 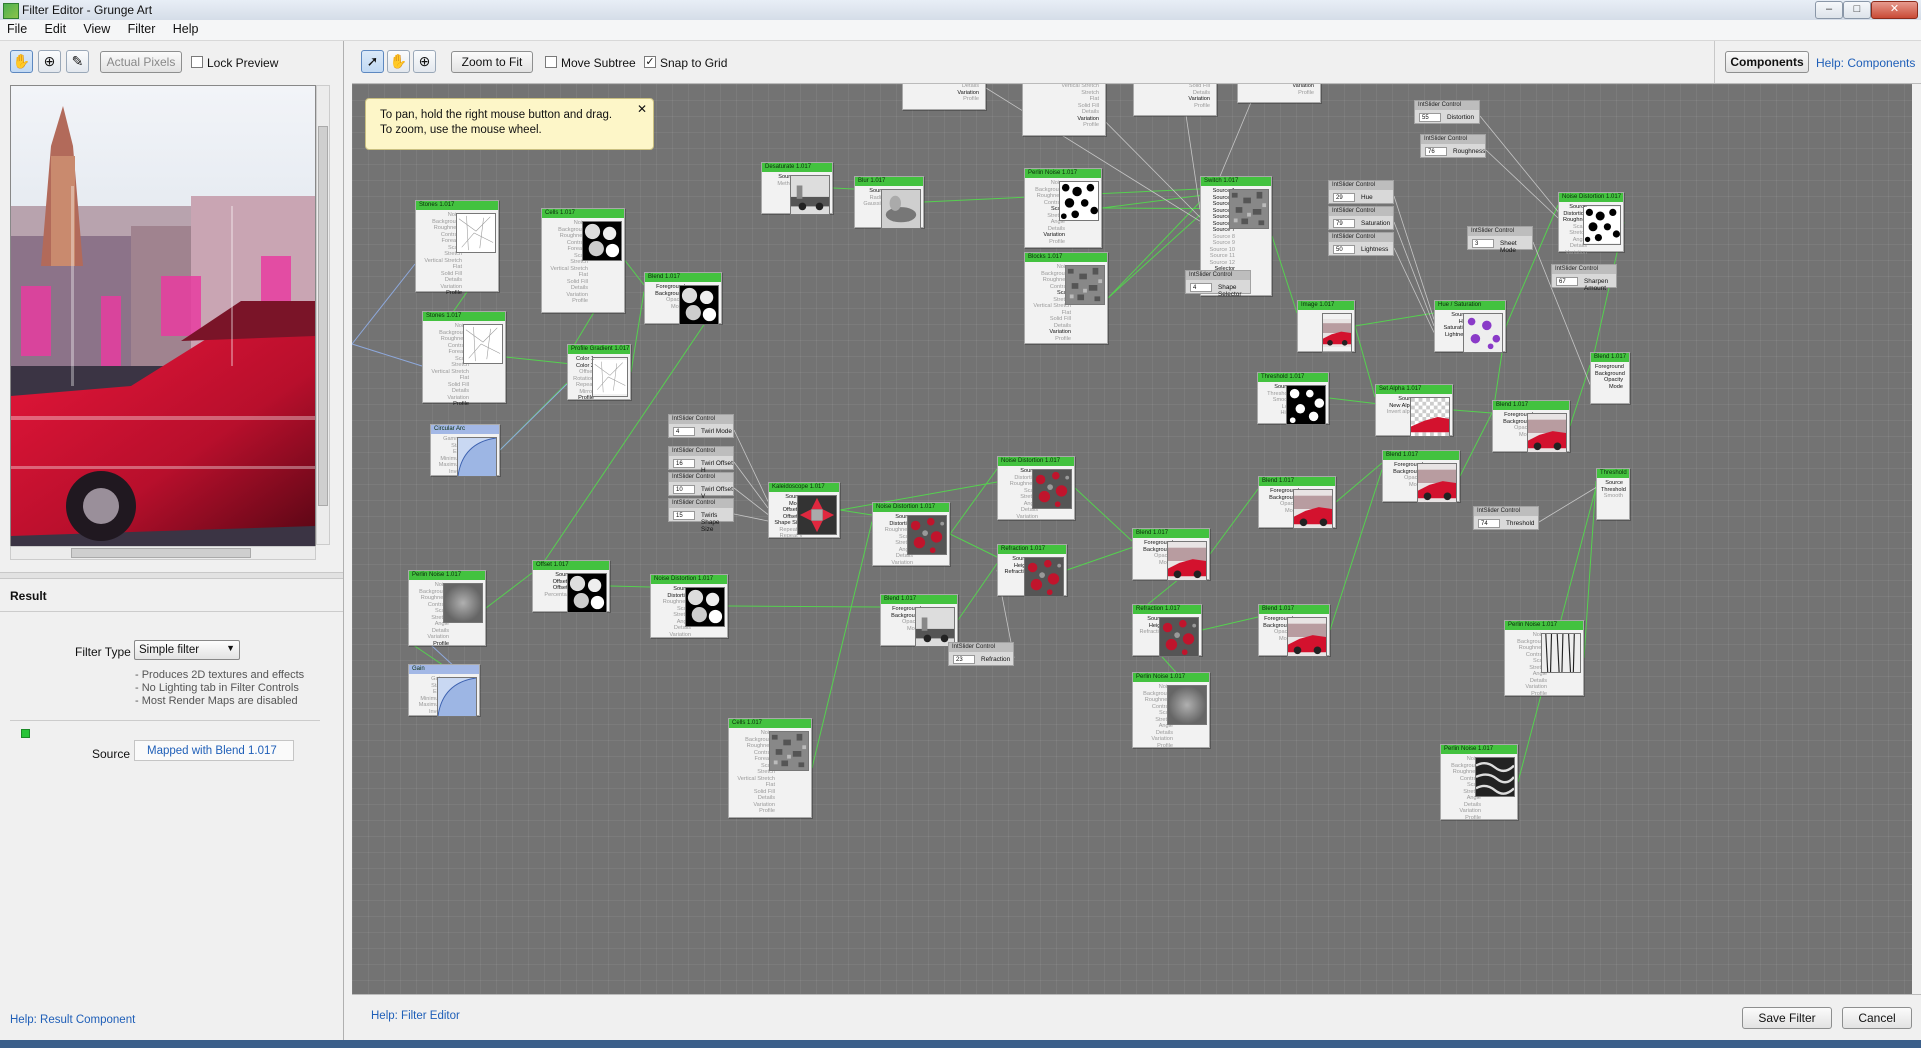 I want to click on node-port: Repeat, so click(x=583, y=385).